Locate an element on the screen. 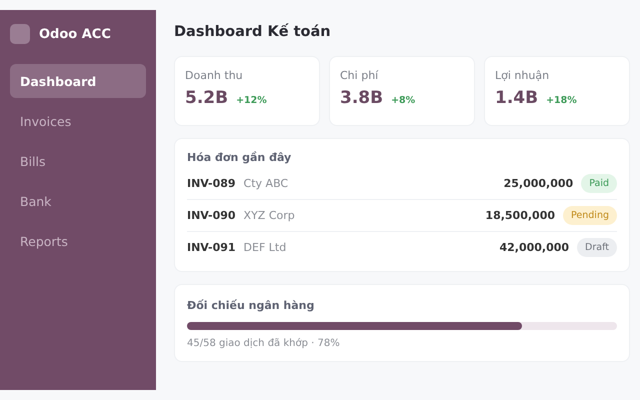 This screenshot has width=640, height=400. status-badge: Pending is located at coordinates (590, 215).